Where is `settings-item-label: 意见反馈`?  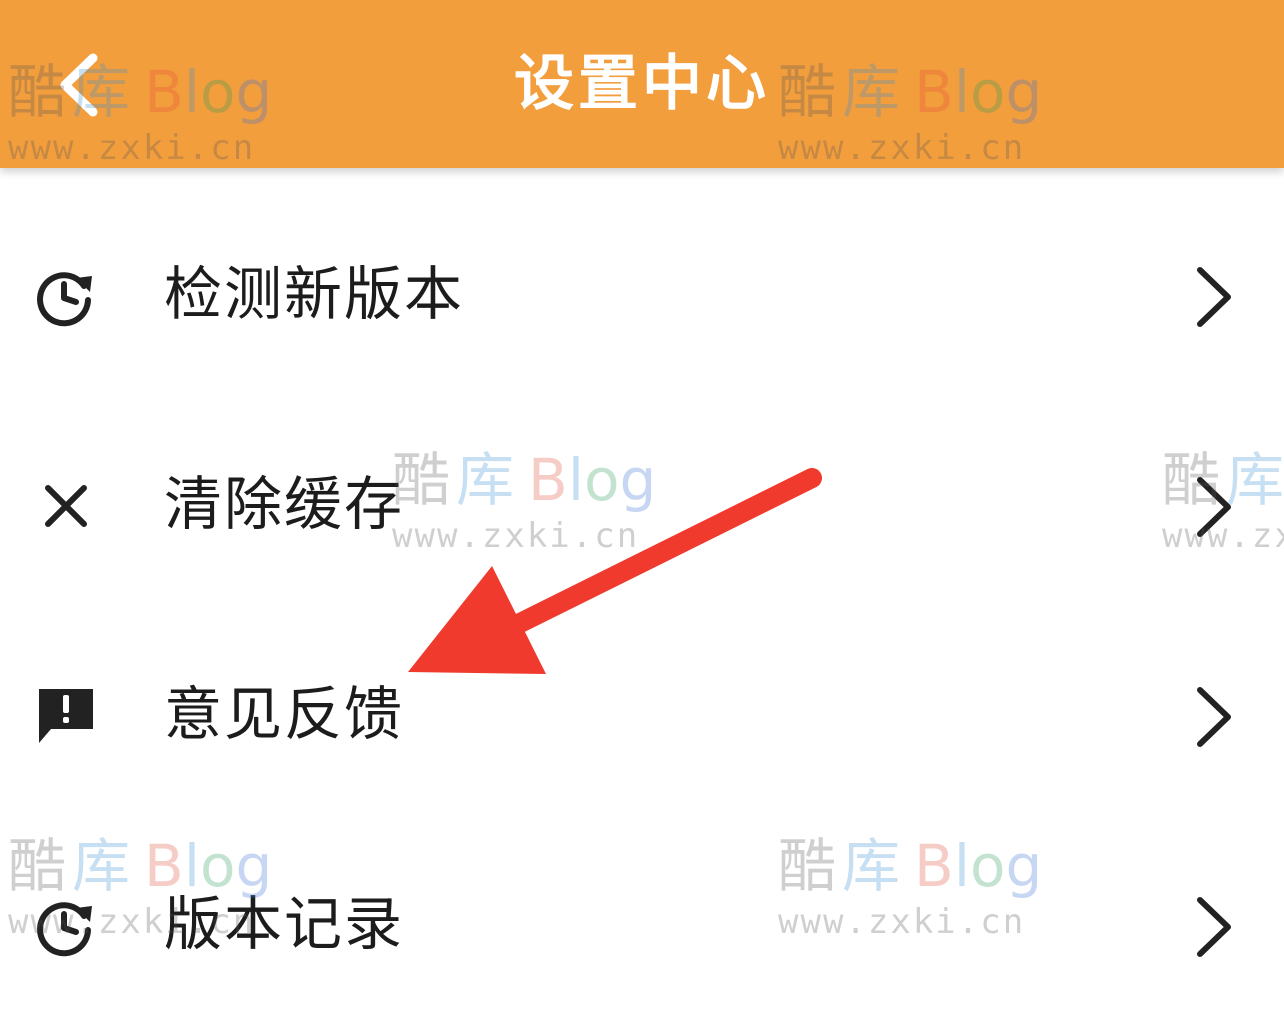 settings-item-label: 意见反馈 is located at coordinates (284, 714).